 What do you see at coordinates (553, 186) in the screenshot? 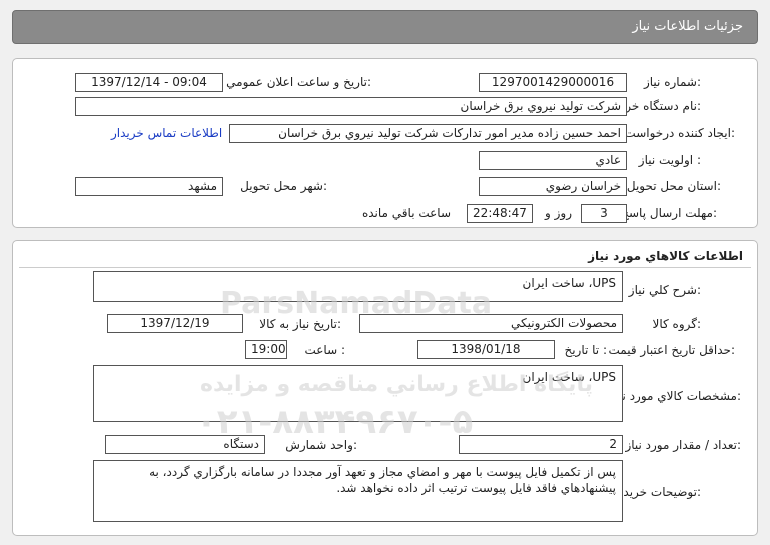
I see `province-field: خراسان رضوي` at bounding box center [553, 186].